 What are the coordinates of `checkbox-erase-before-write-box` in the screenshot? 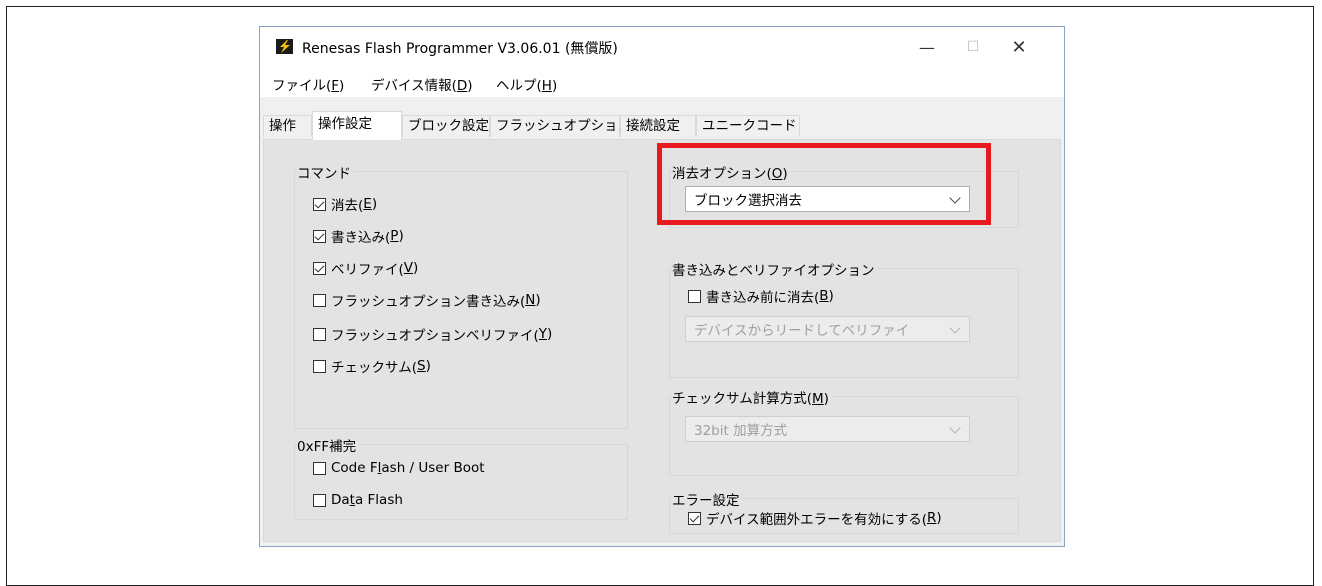 It's located at (694, 296).